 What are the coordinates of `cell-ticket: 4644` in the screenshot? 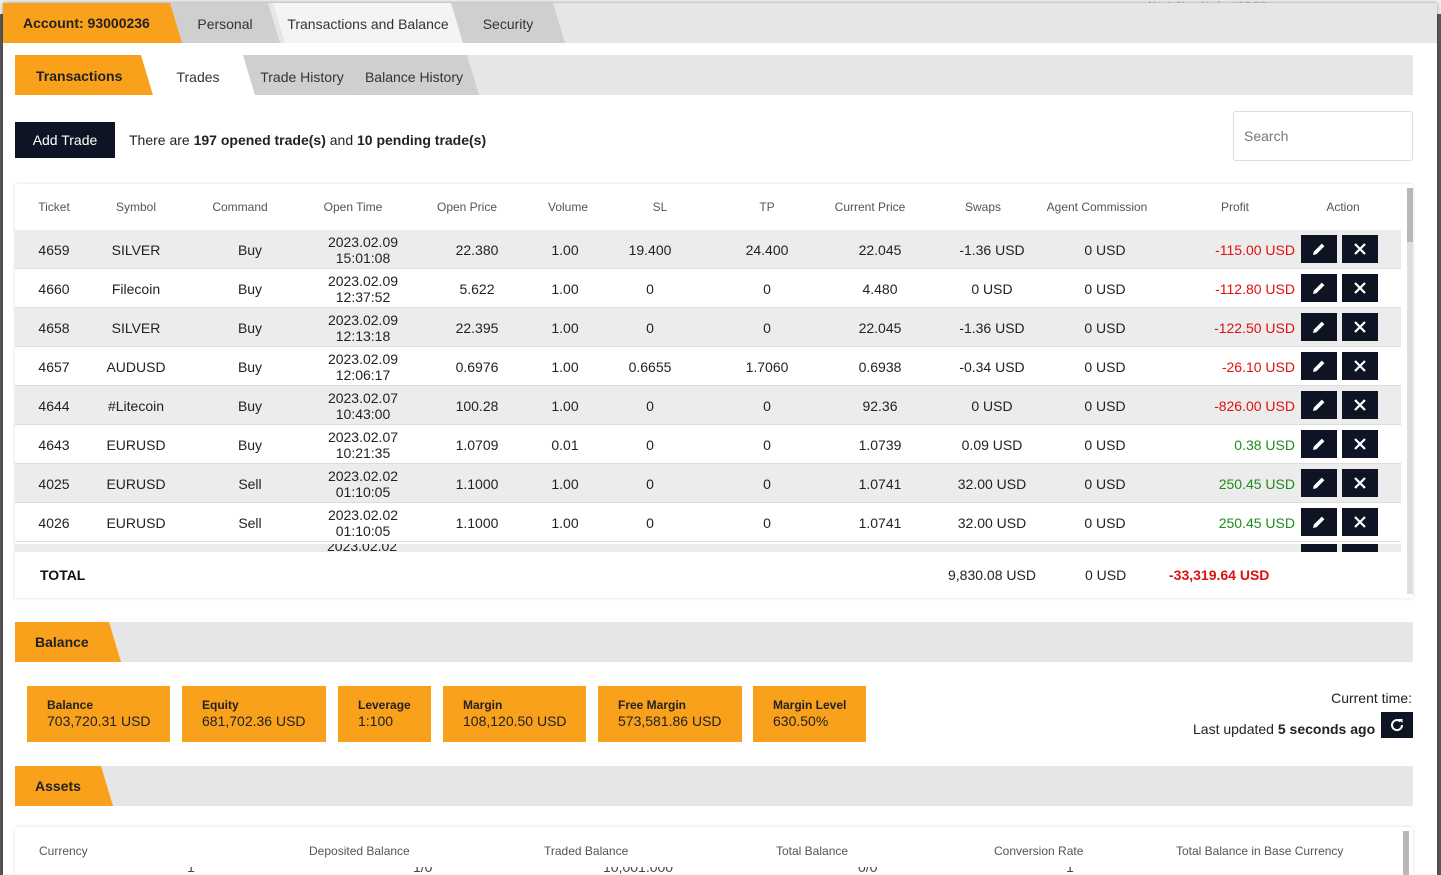 It's located at (54, 405).